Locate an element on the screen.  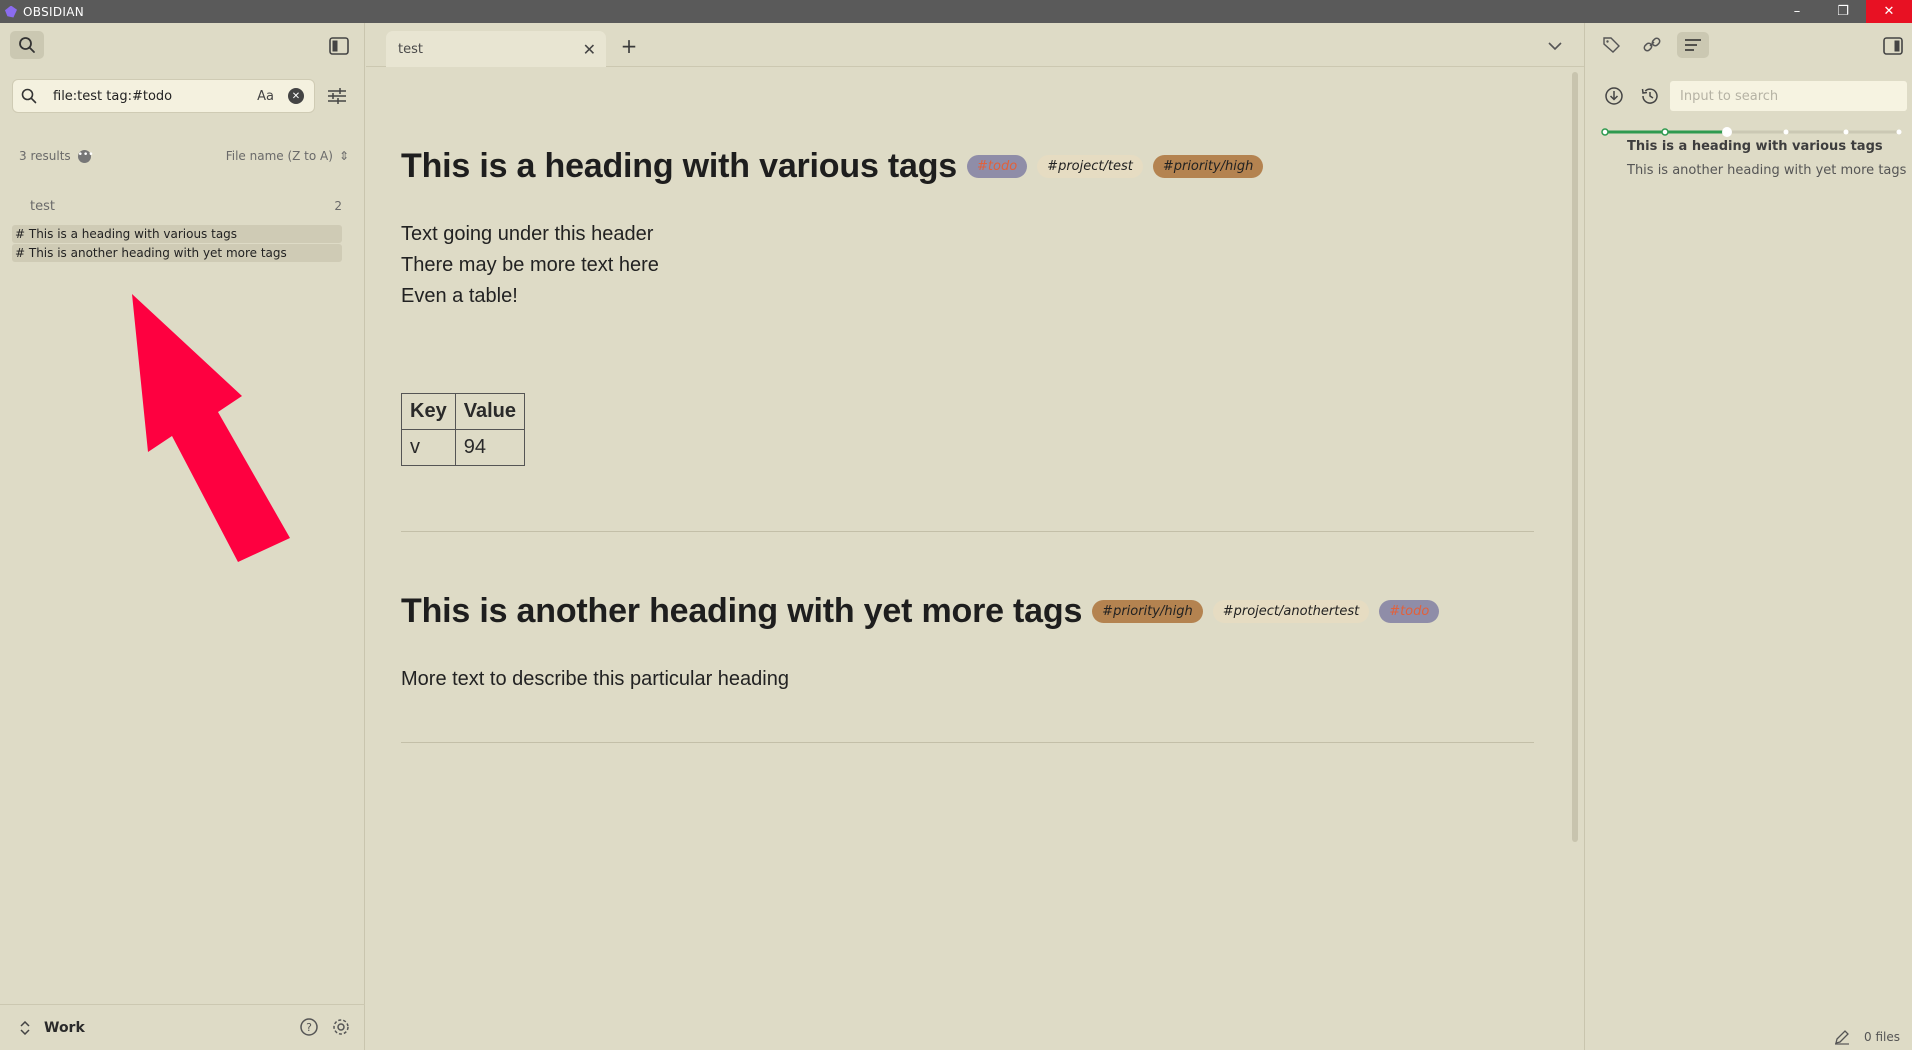
table-header-row: Key Value is located at coordinates (463, 411).